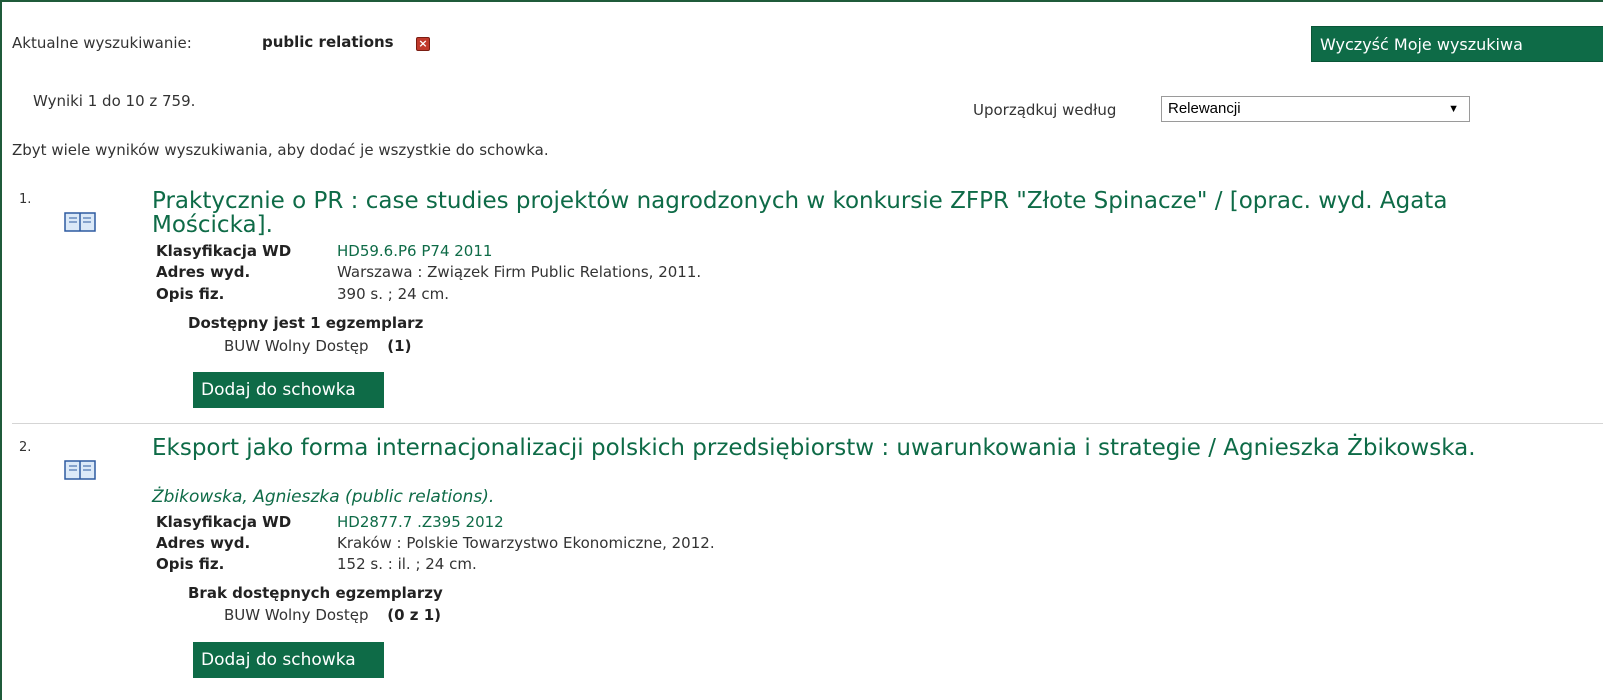 The width and height of the screenshot is (1603, 700). What do you see at coordinates (1457, 44) in the screenshot?
I see `clear-search-button: Wyczyść Moje wyszukiwa` at bounding box center [1457, 44].